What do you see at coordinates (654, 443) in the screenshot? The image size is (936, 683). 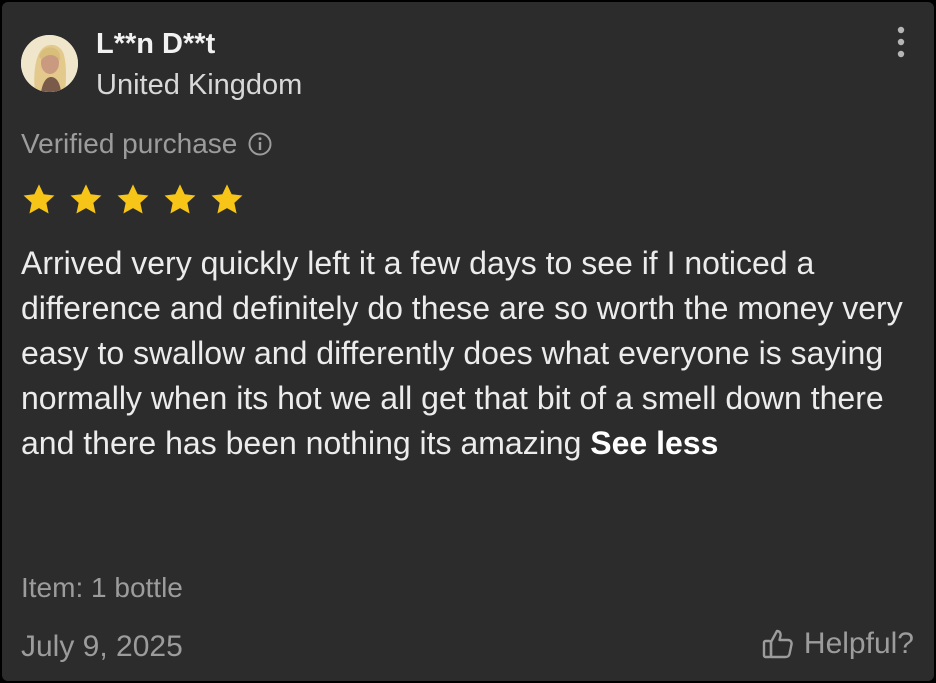 I see `see-less-link: See less` at bounding box center [654, 443].